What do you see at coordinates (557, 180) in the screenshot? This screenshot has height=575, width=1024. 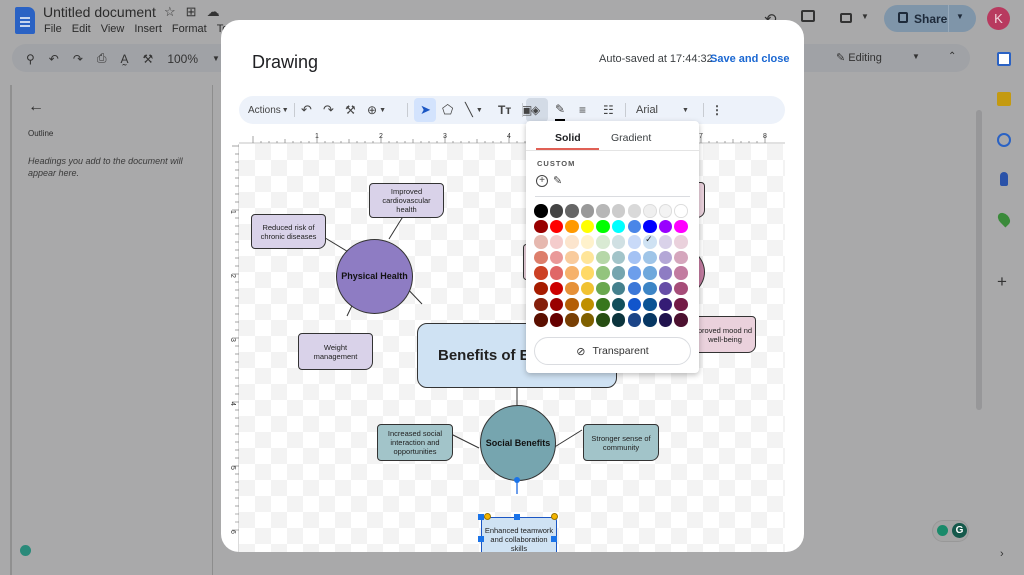 I see `eyedropper-icon: ✎` at bounding box center [557, 180].